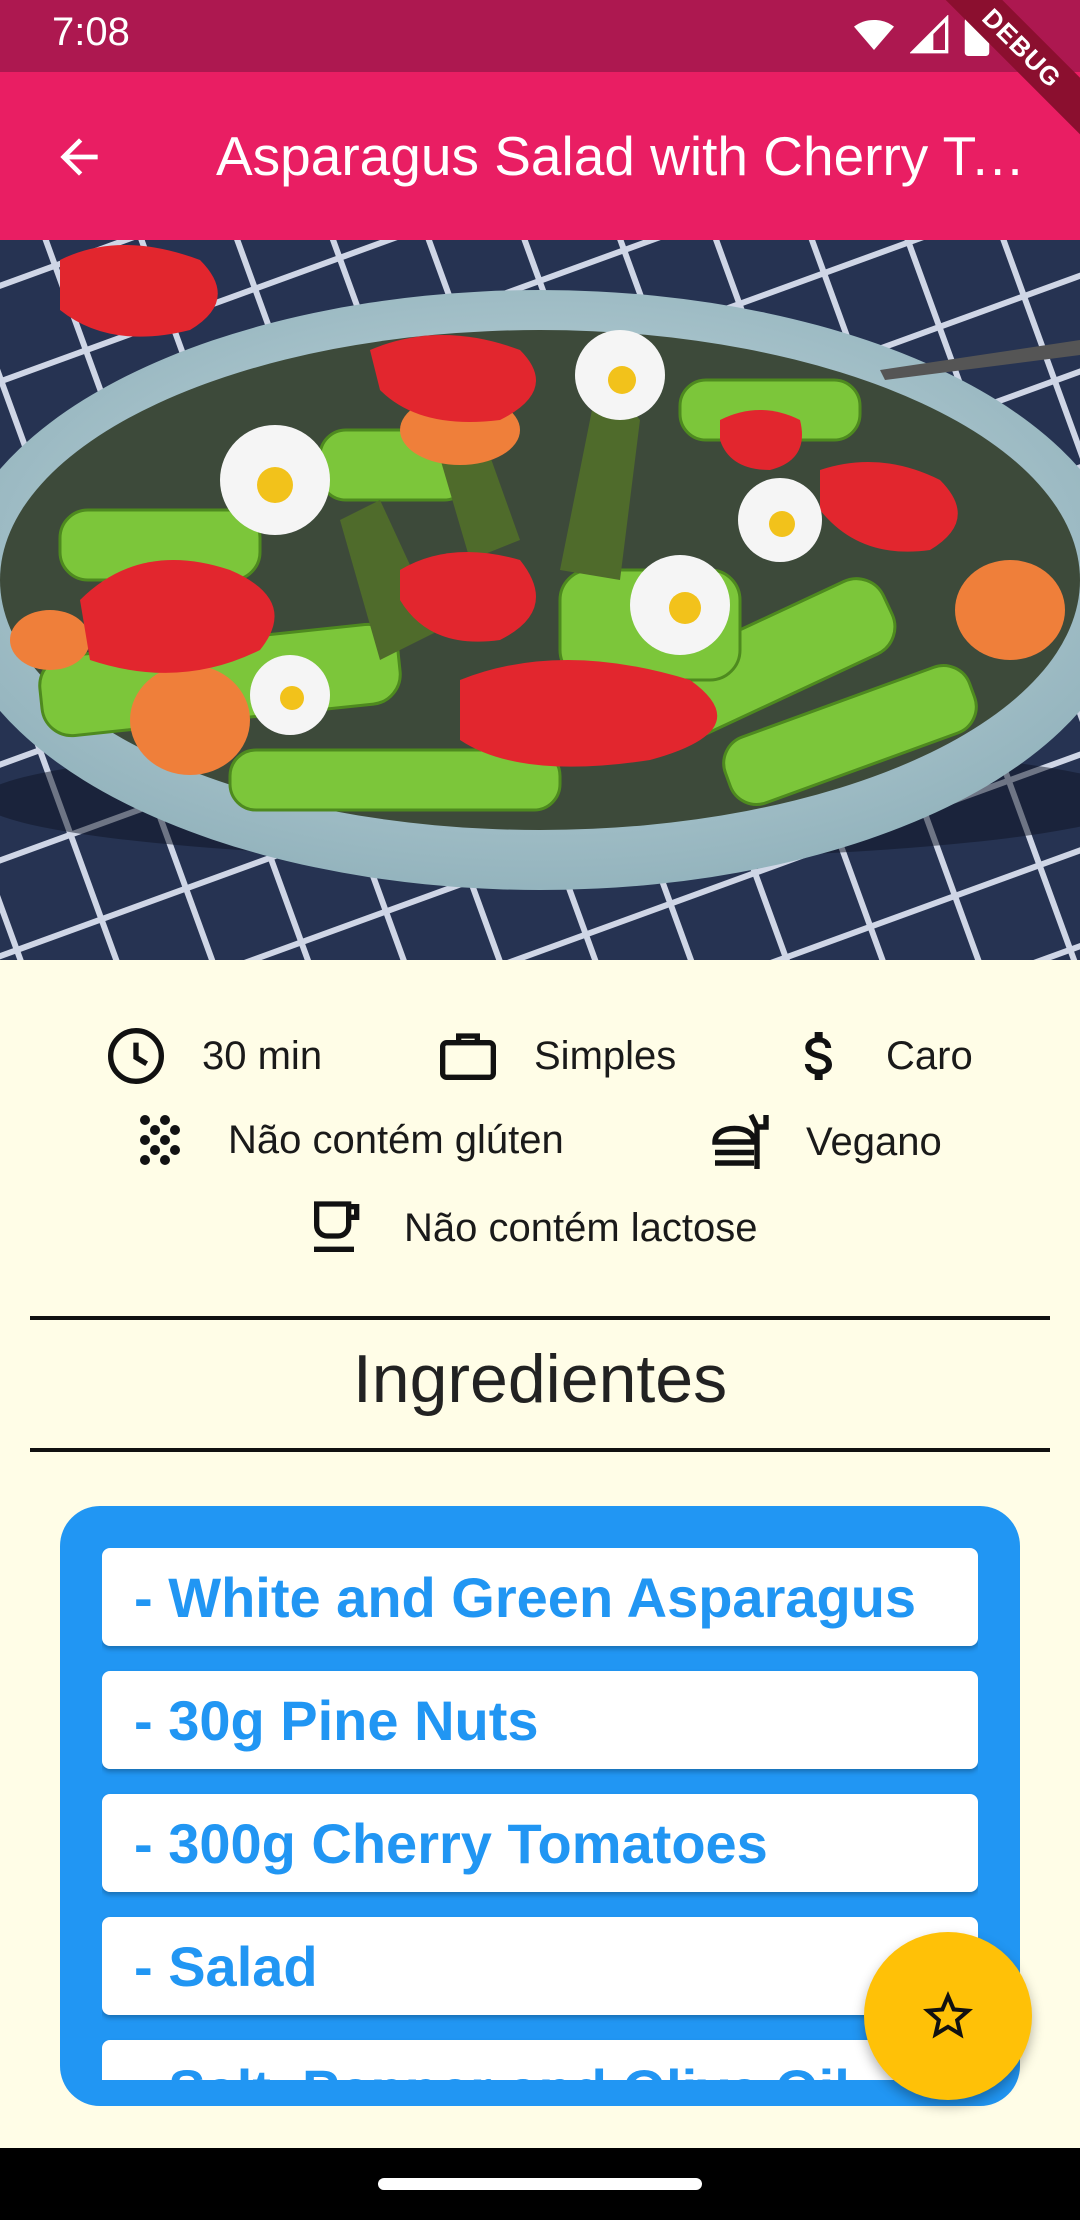 The image size is (1080, 2220). I want to click on ingredient-item: - Salad, so click(540, 1966).